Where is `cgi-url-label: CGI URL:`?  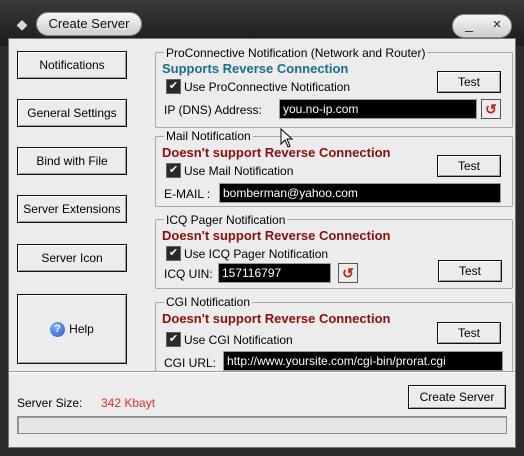
cgi-url-label: CGI URL: is located at coordinates (190, 363).